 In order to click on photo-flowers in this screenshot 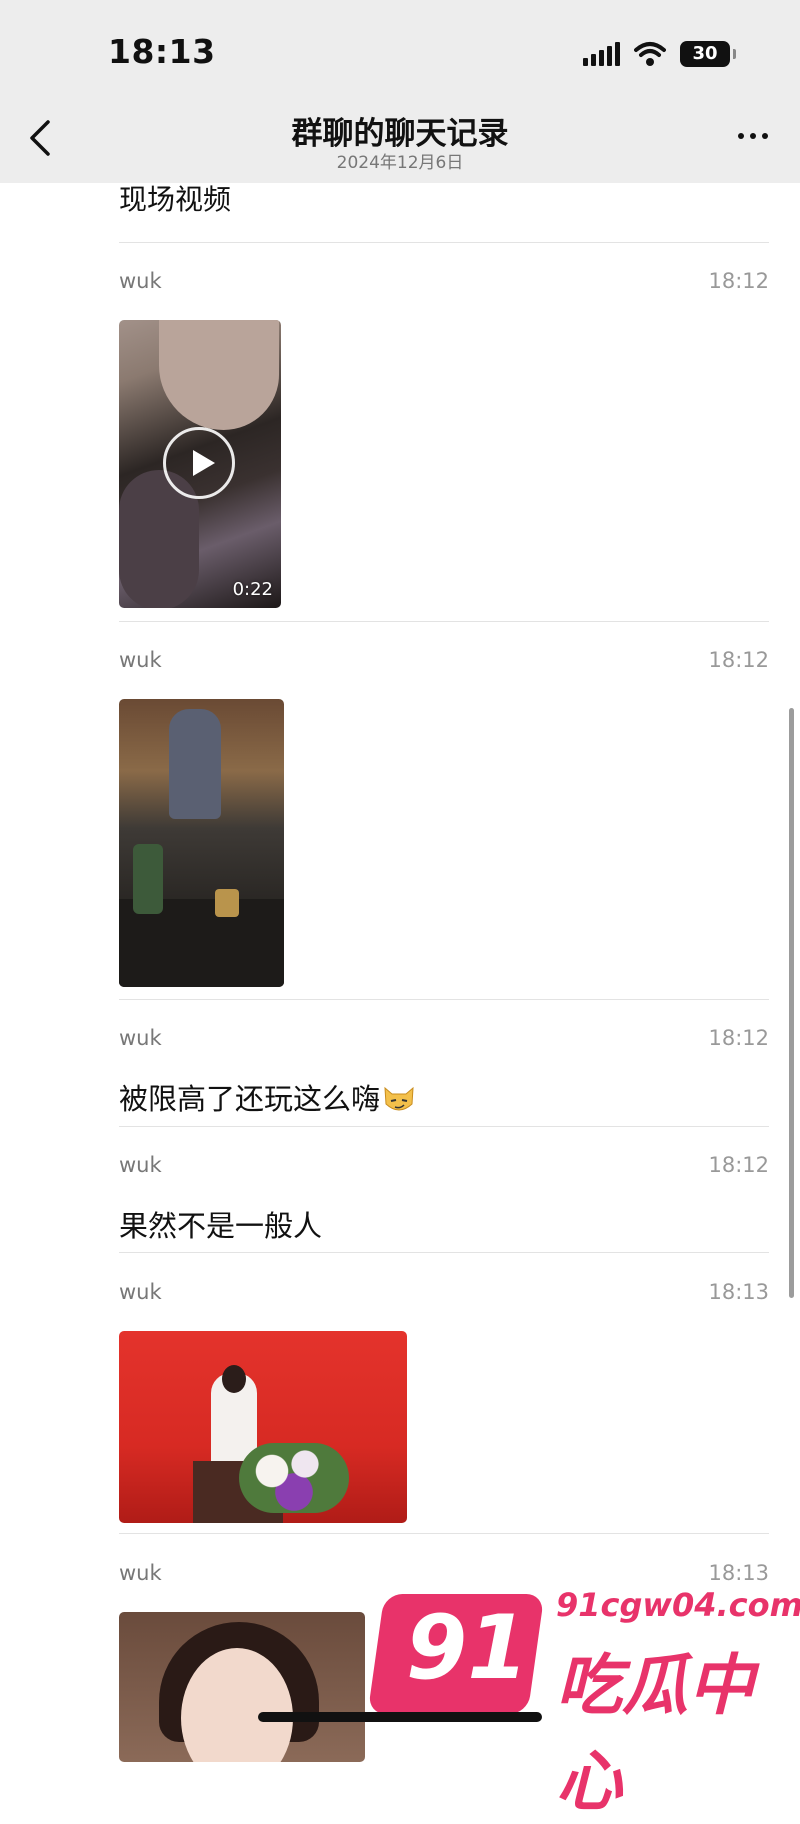, I will do `click(294, 1478)`.